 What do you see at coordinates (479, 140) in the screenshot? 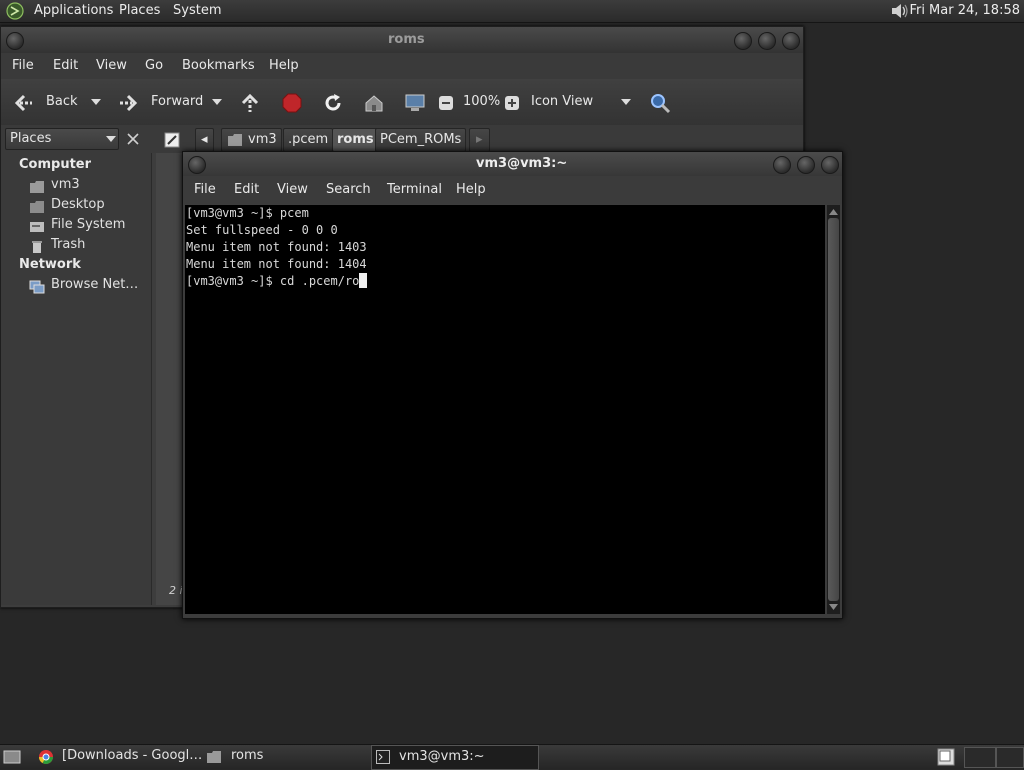
I see `breadcrumb-right-arrow: ▸` at bounding box center [479, 140].